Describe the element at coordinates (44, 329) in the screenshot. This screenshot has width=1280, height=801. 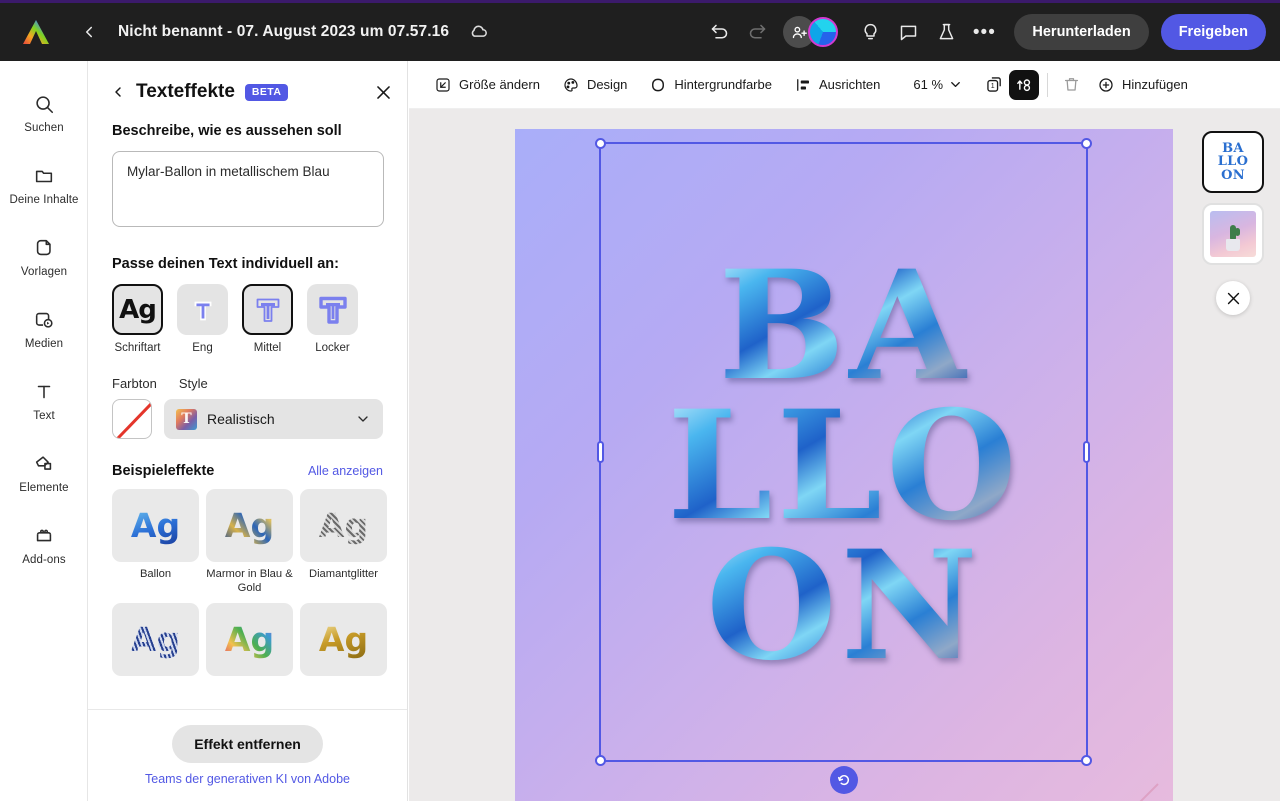
I see `sidebar-item-medien: Medien` at that location.